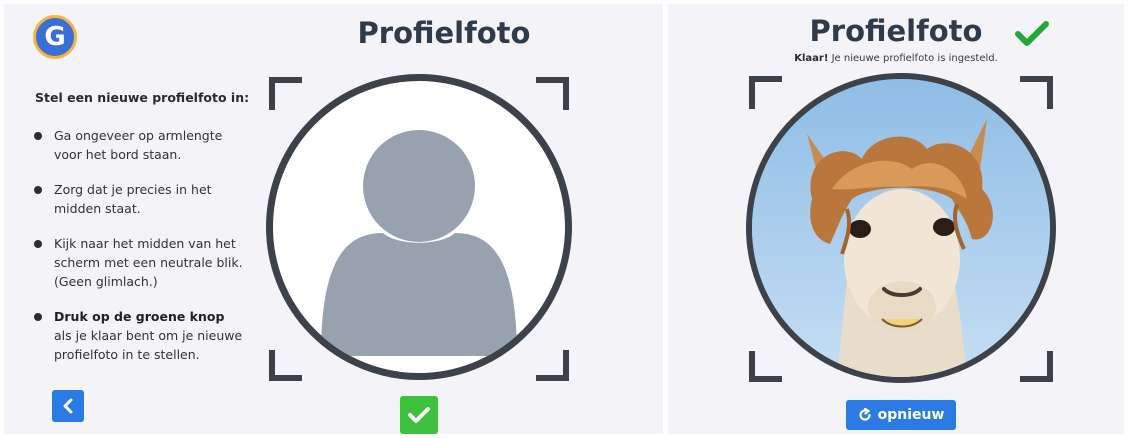 Image resolution: width=1128 pixels, height=438 pixels. I want to click on back-button, so click(68, 406).